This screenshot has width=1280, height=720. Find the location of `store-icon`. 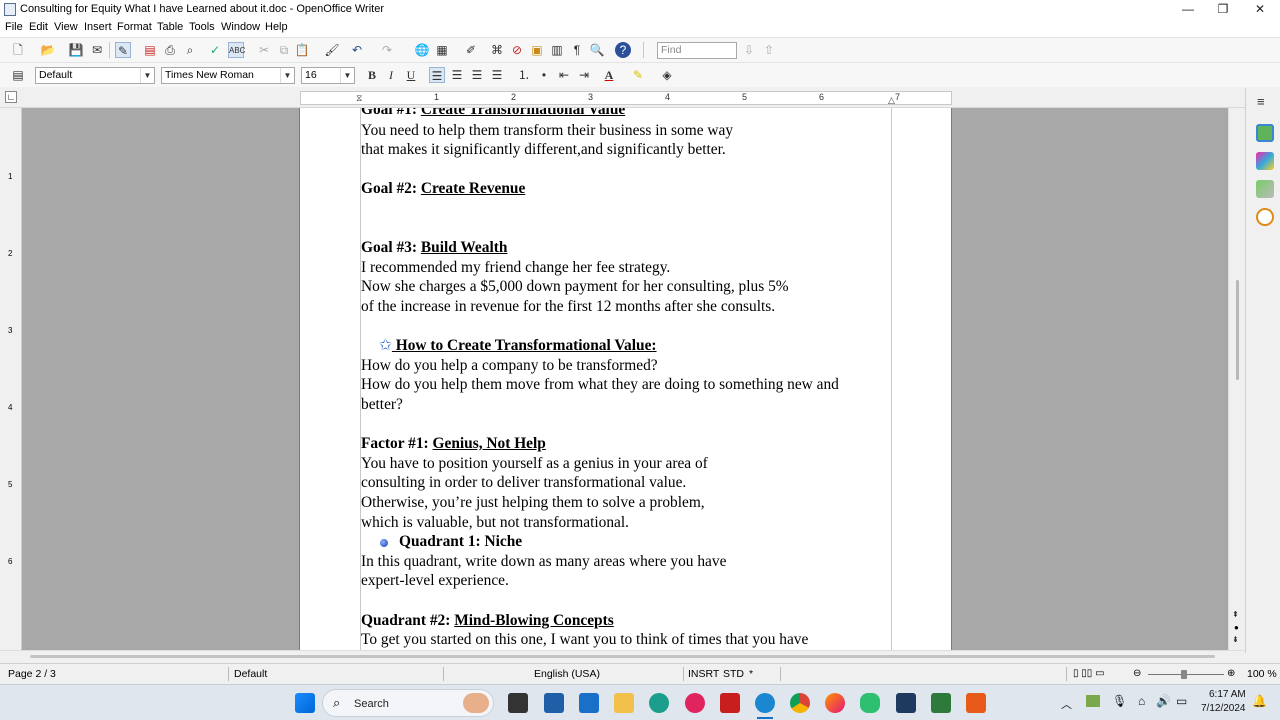

store-icon is located at coordinates (554, 703).